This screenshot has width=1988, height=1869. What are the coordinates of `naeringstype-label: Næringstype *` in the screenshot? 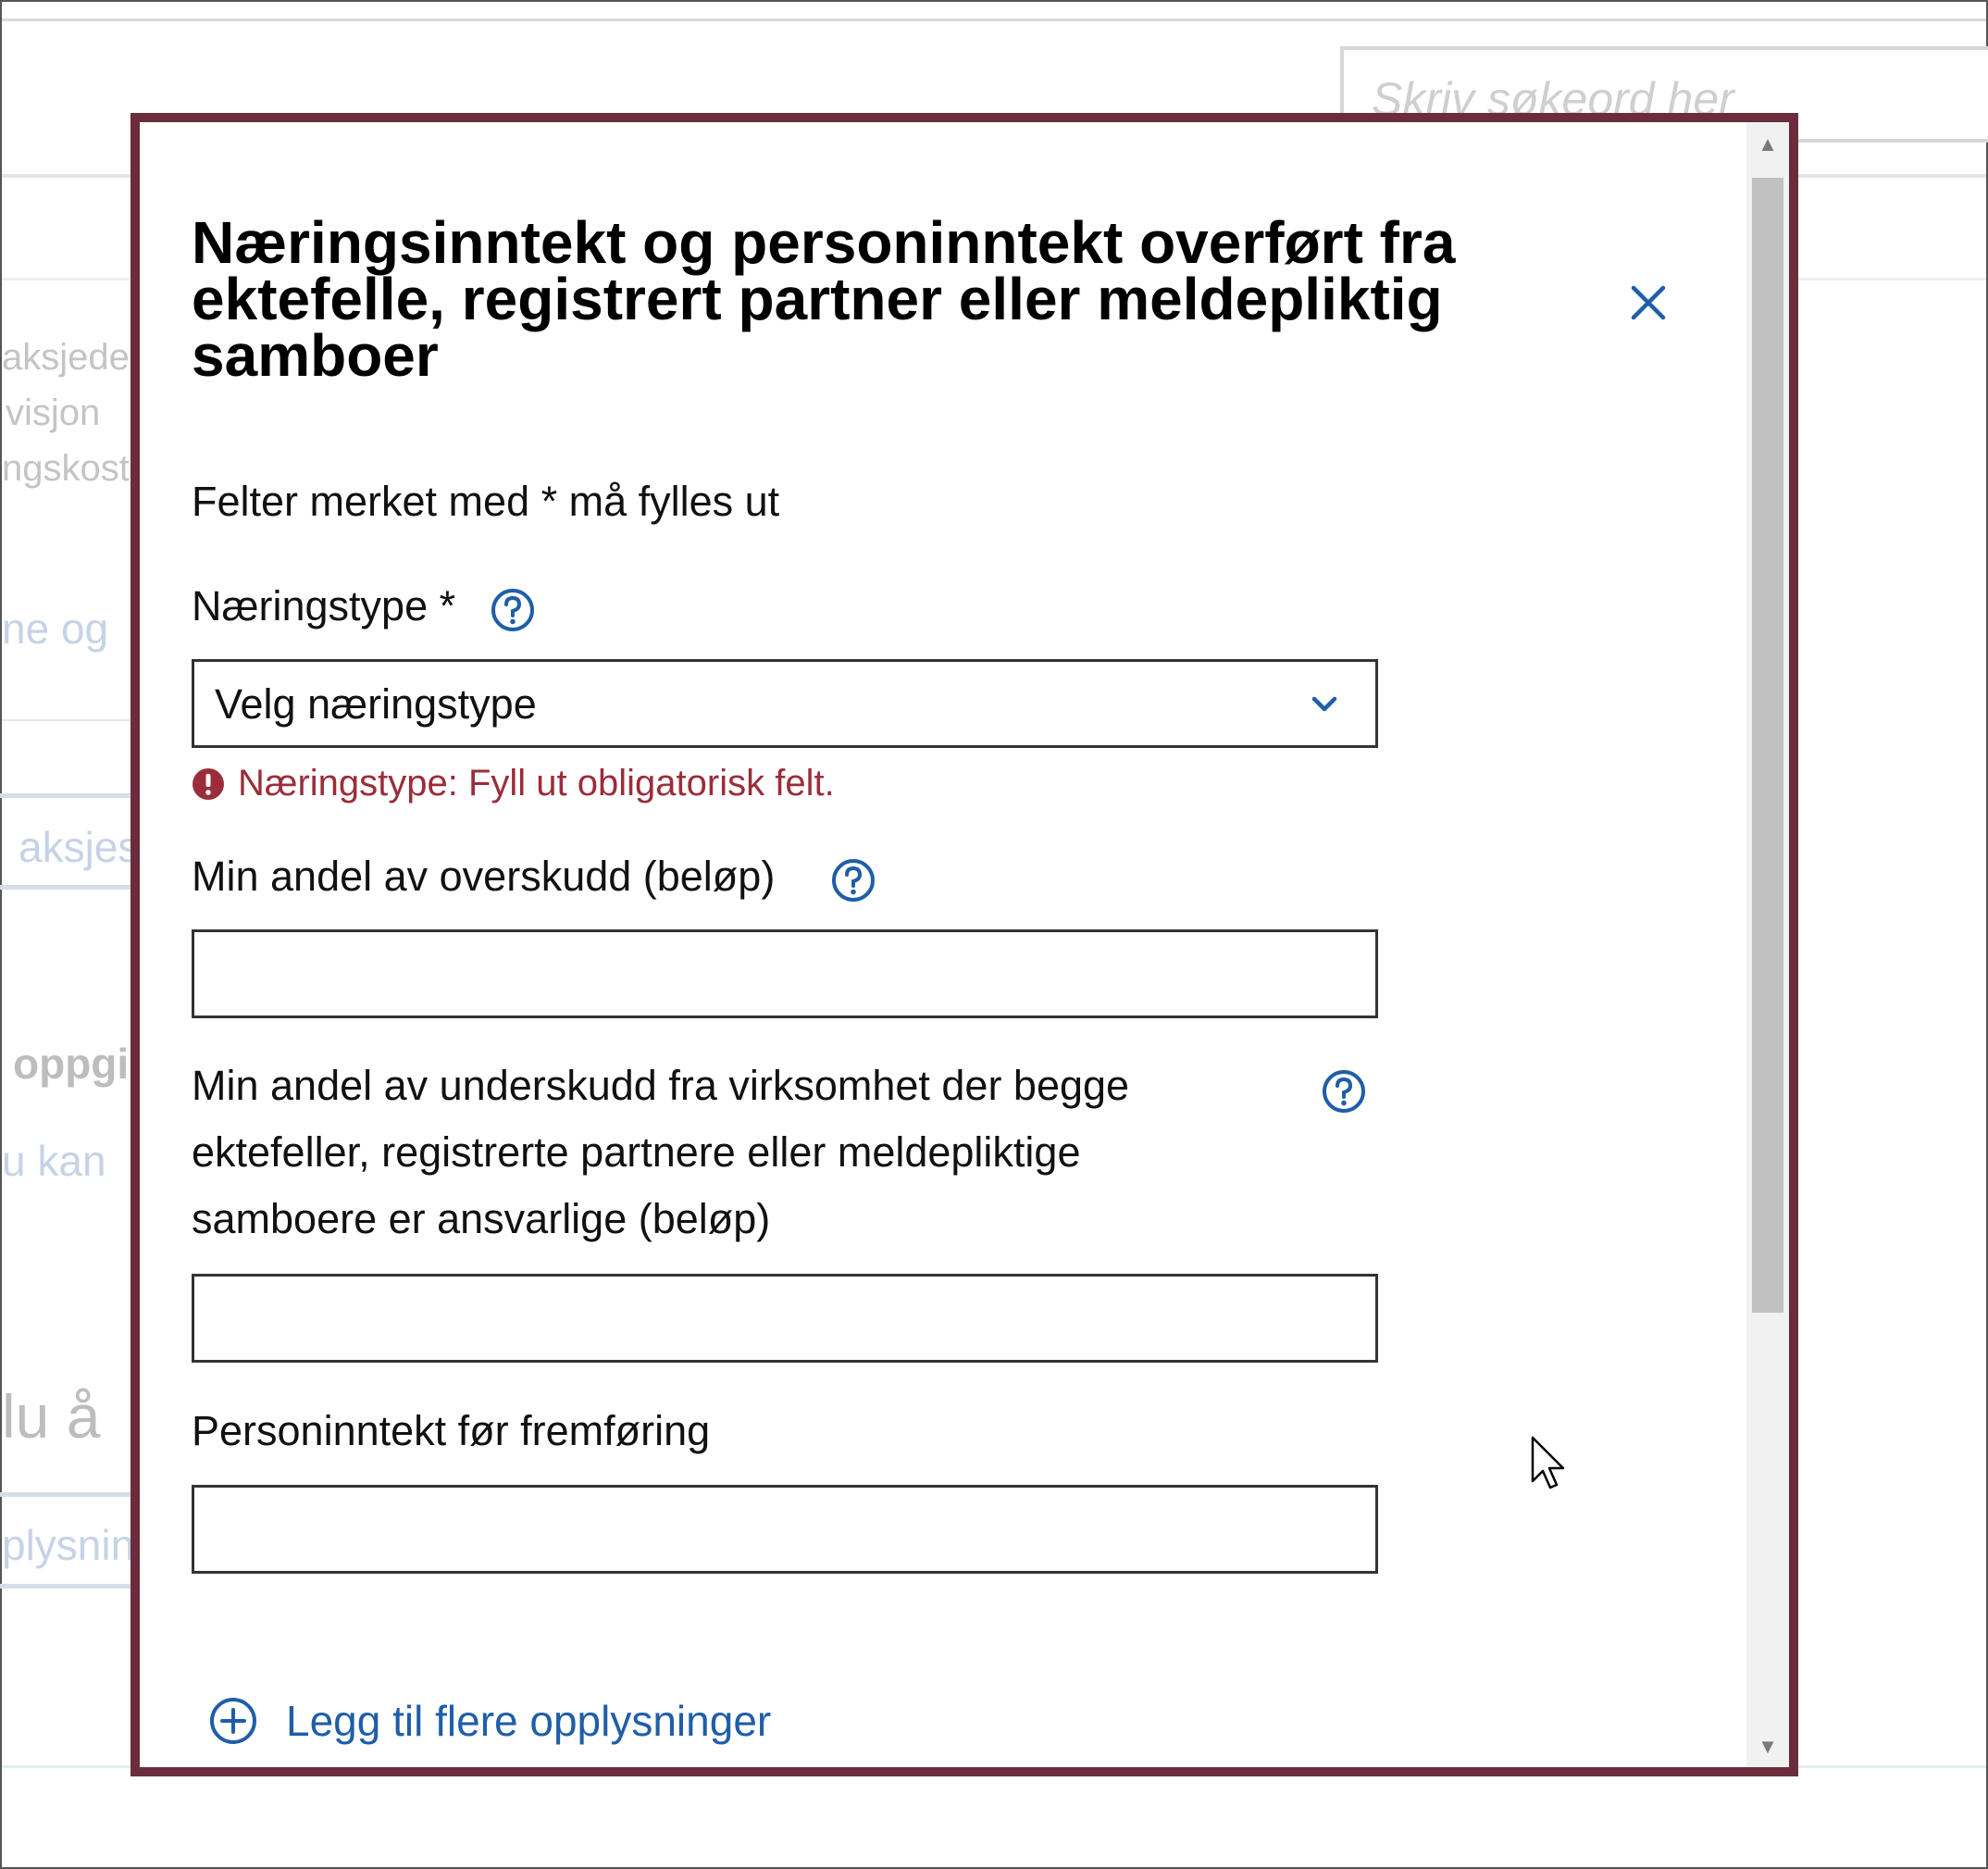 It's located at (324, 605).